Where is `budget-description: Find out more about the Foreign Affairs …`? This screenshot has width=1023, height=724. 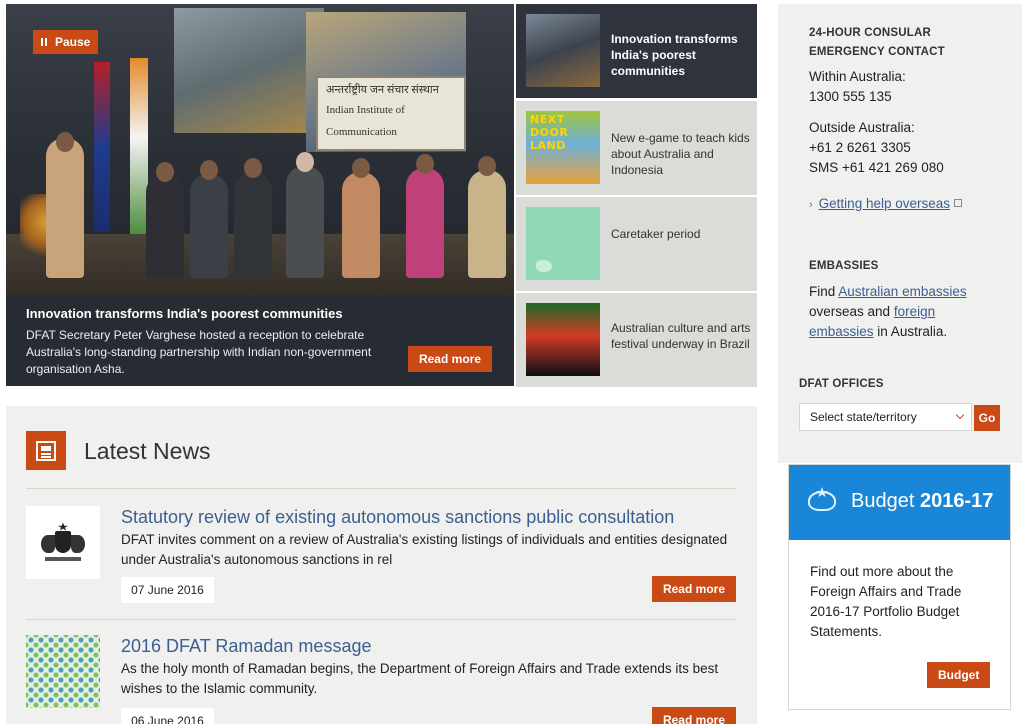 budget-description: Find out more about the Foreign Affairs … is located at coordinates (886, 601).